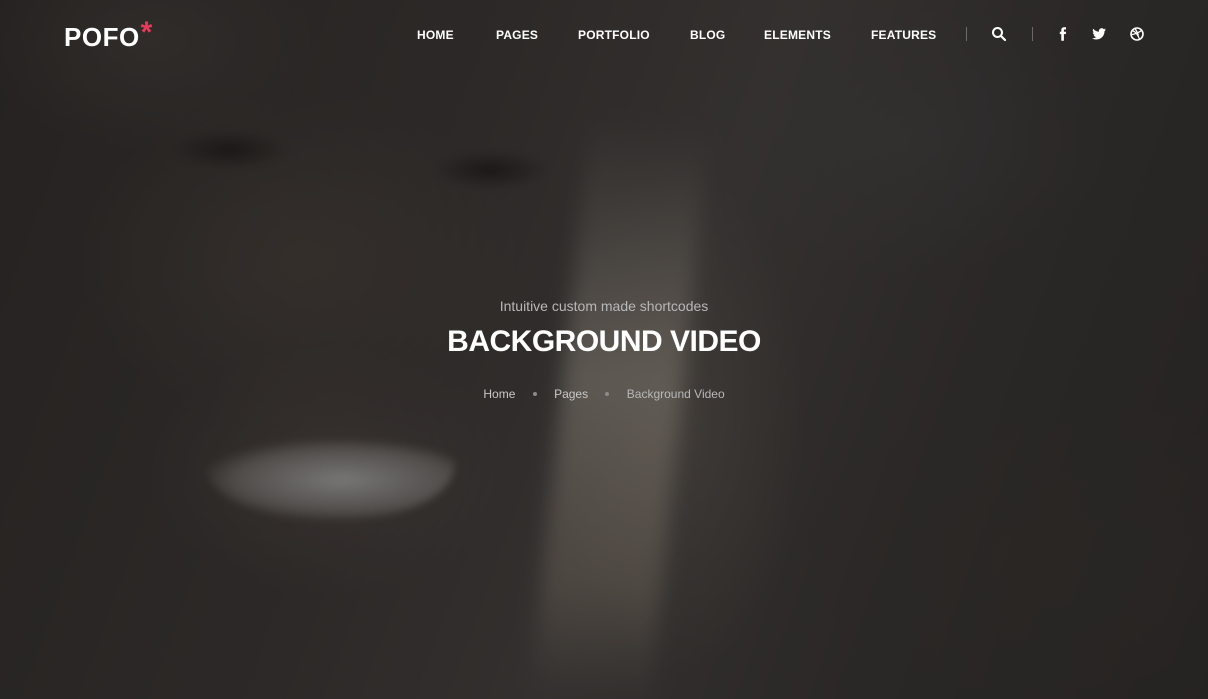 The image size is (1208, 699). What do you see at coordinates (675, 394) in the screenshot?
I see `breadcrumb-current: Background Video` at bounding box center [675, 394].